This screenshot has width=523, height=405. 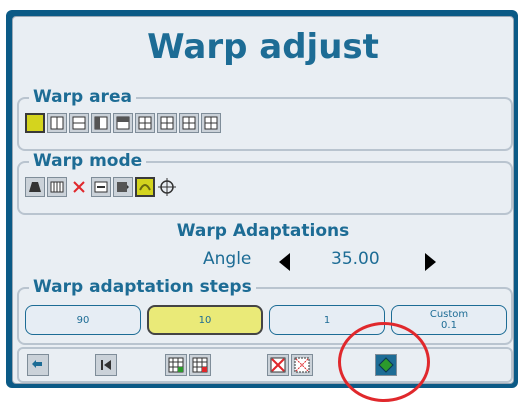 What do you see at coordinates (384, 362) in the screenshot?
I see `annotation-circle` at bounding box center [384, 362].